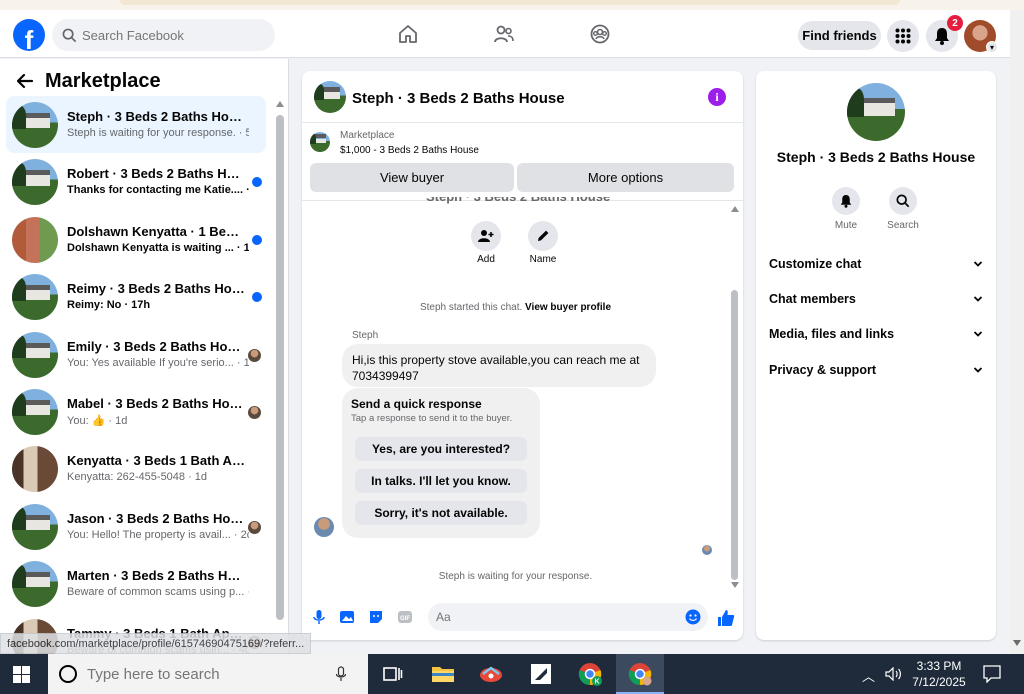 This screenshot has width=1024, height=694. What do you see at coordinates (29, 35) in the screenshot?
I see `facebook-logo-icon: f` at bounding box center [29, 35].